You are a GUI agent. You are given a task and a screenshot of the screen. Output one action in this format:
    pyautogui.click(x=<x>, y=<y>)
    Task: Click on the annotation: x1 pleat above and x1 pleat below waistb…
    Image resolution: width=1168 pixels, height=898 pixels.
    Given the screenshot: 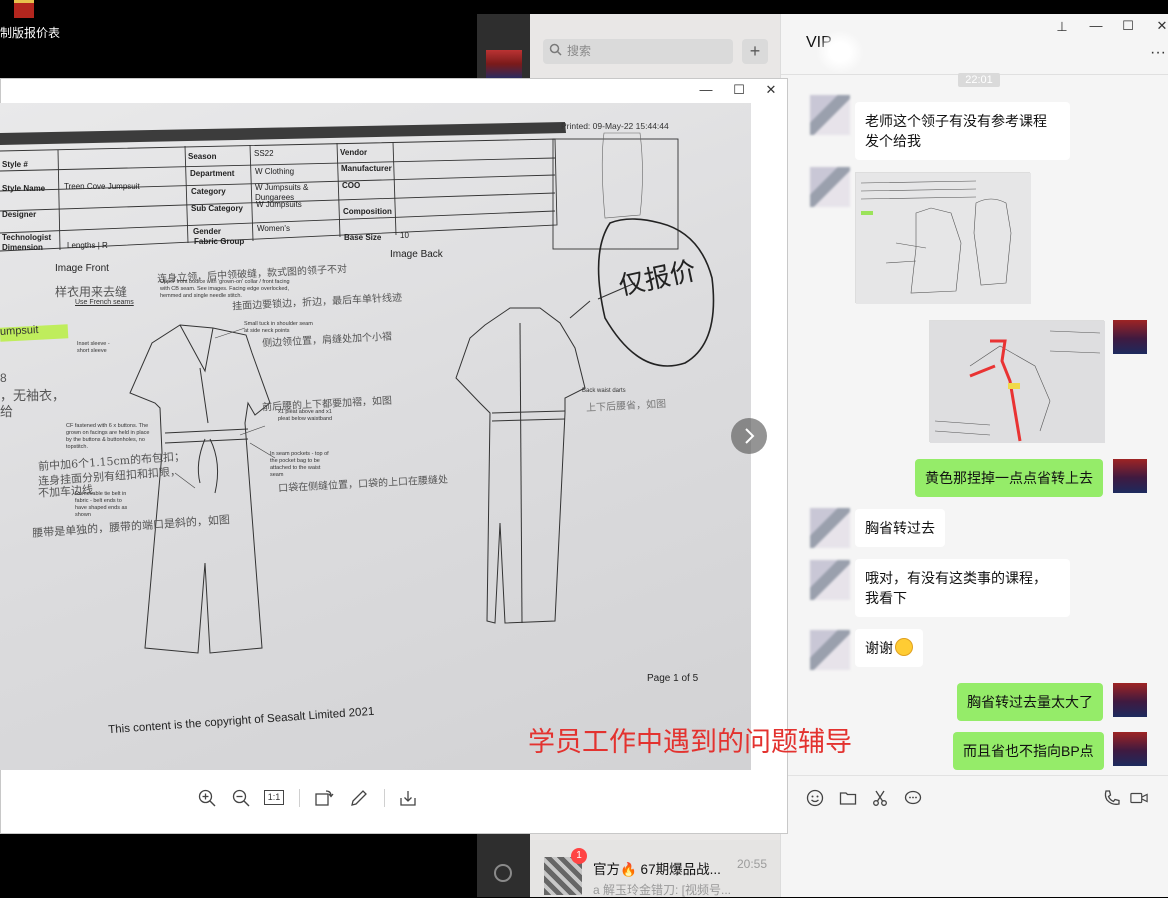 What is the action you would take?
    pyautogui.click(x=305, y=415)
    